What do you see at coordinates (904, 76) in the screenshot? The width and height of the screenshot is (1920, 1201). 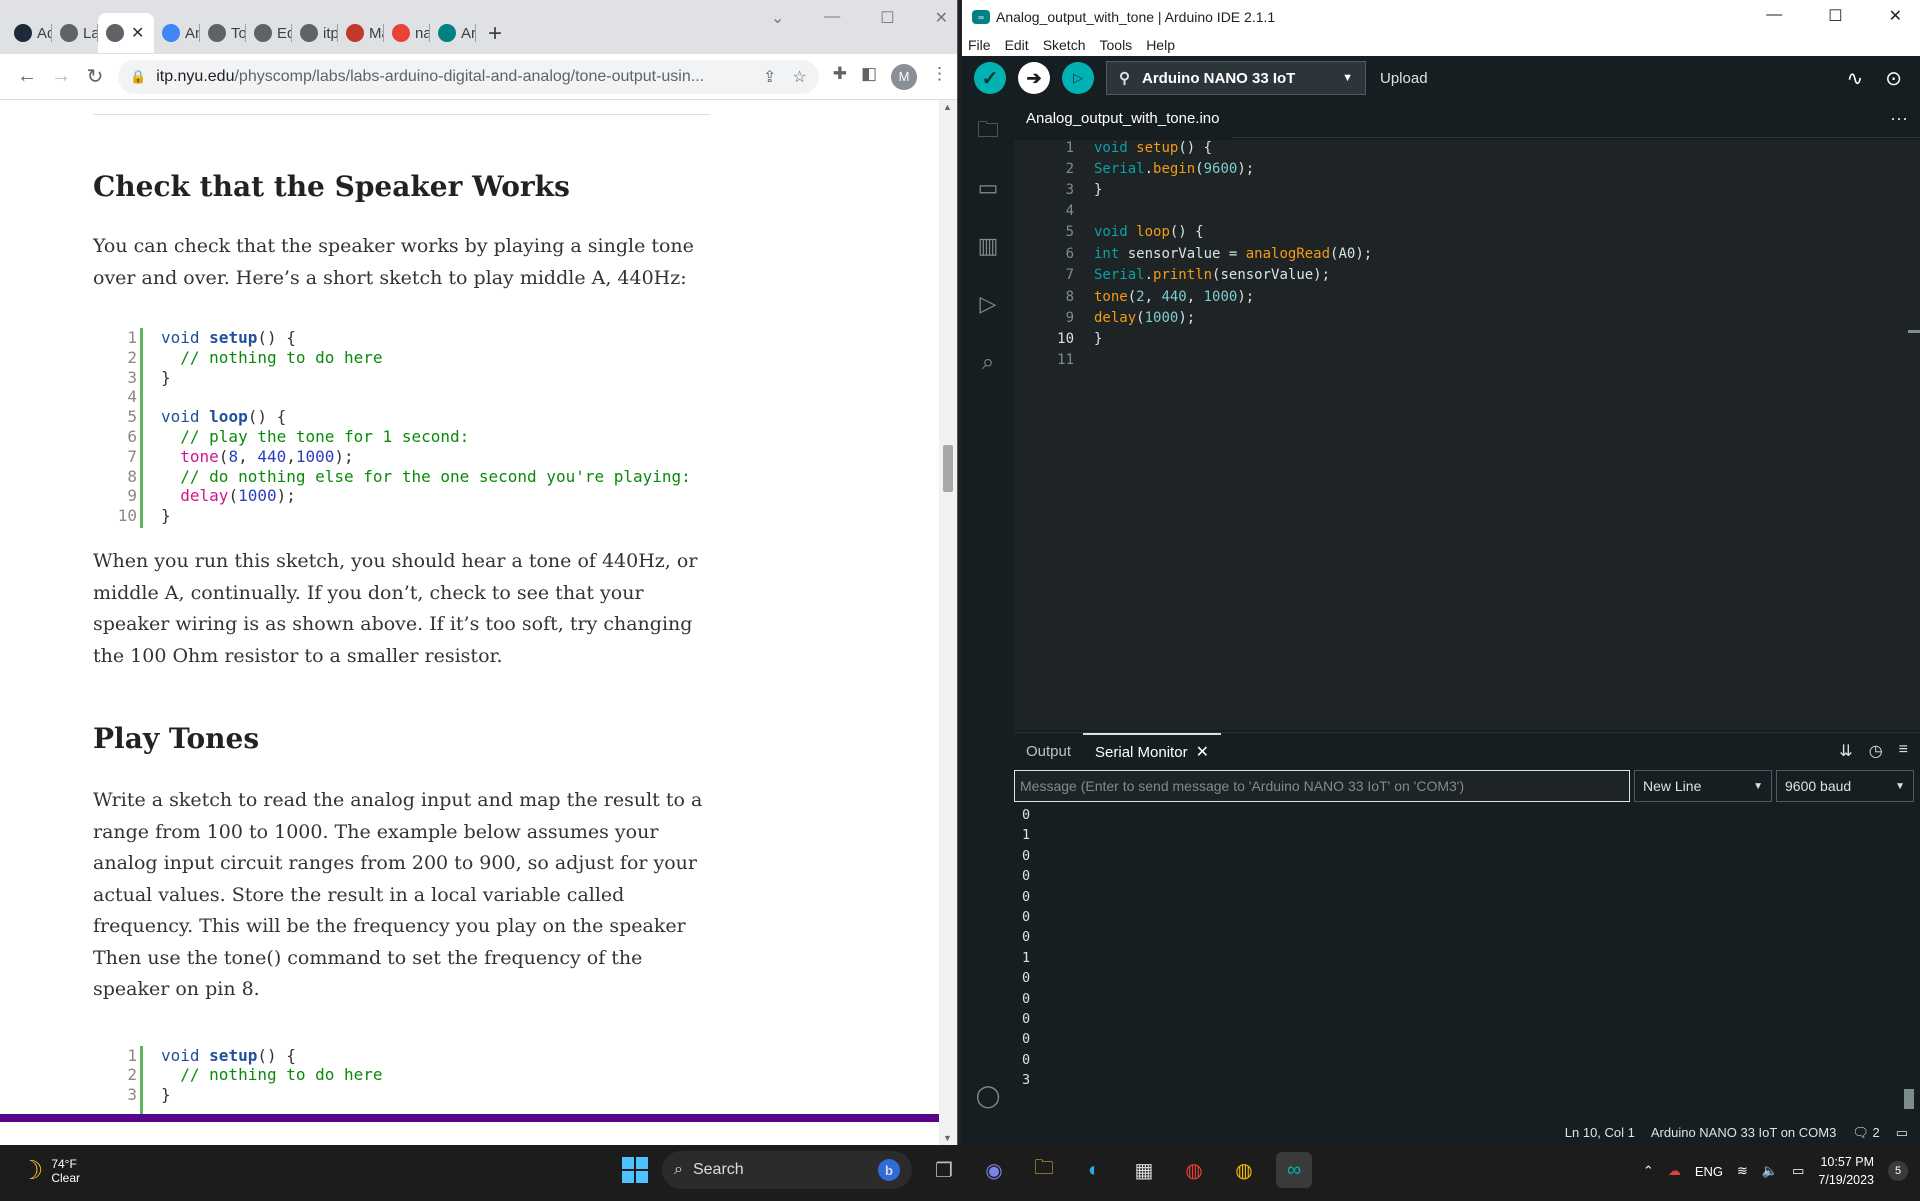 I see `profile-avatar: M` at bounding box center [904, 76].